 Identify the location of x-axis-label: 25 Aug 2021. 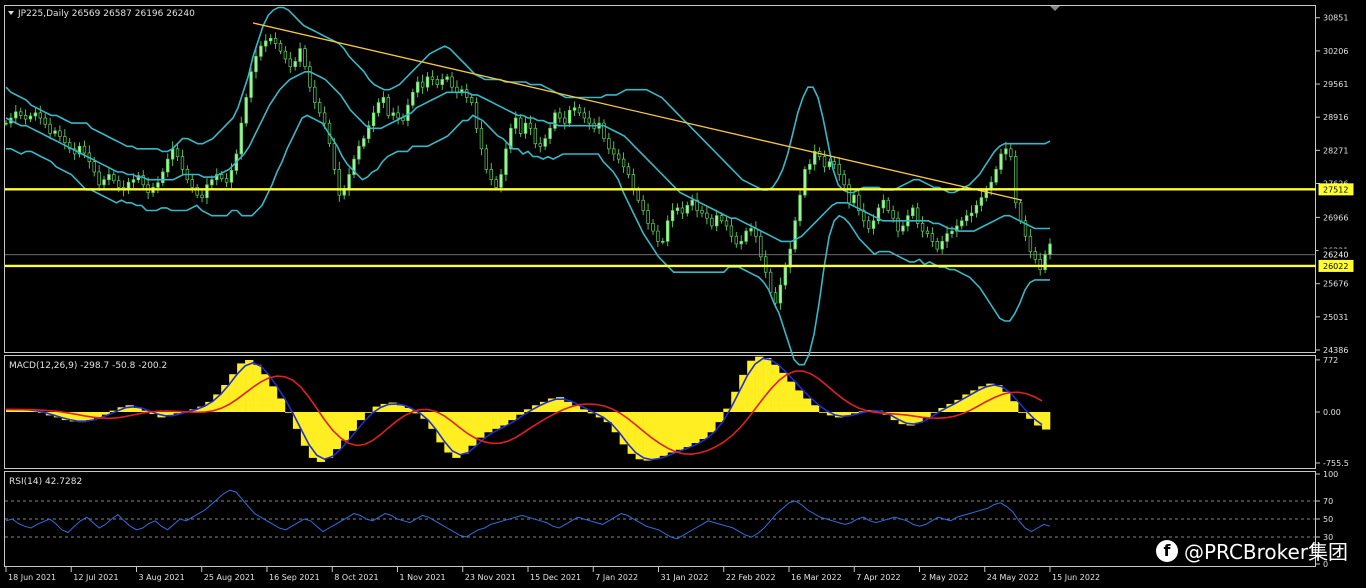
(229, 577).